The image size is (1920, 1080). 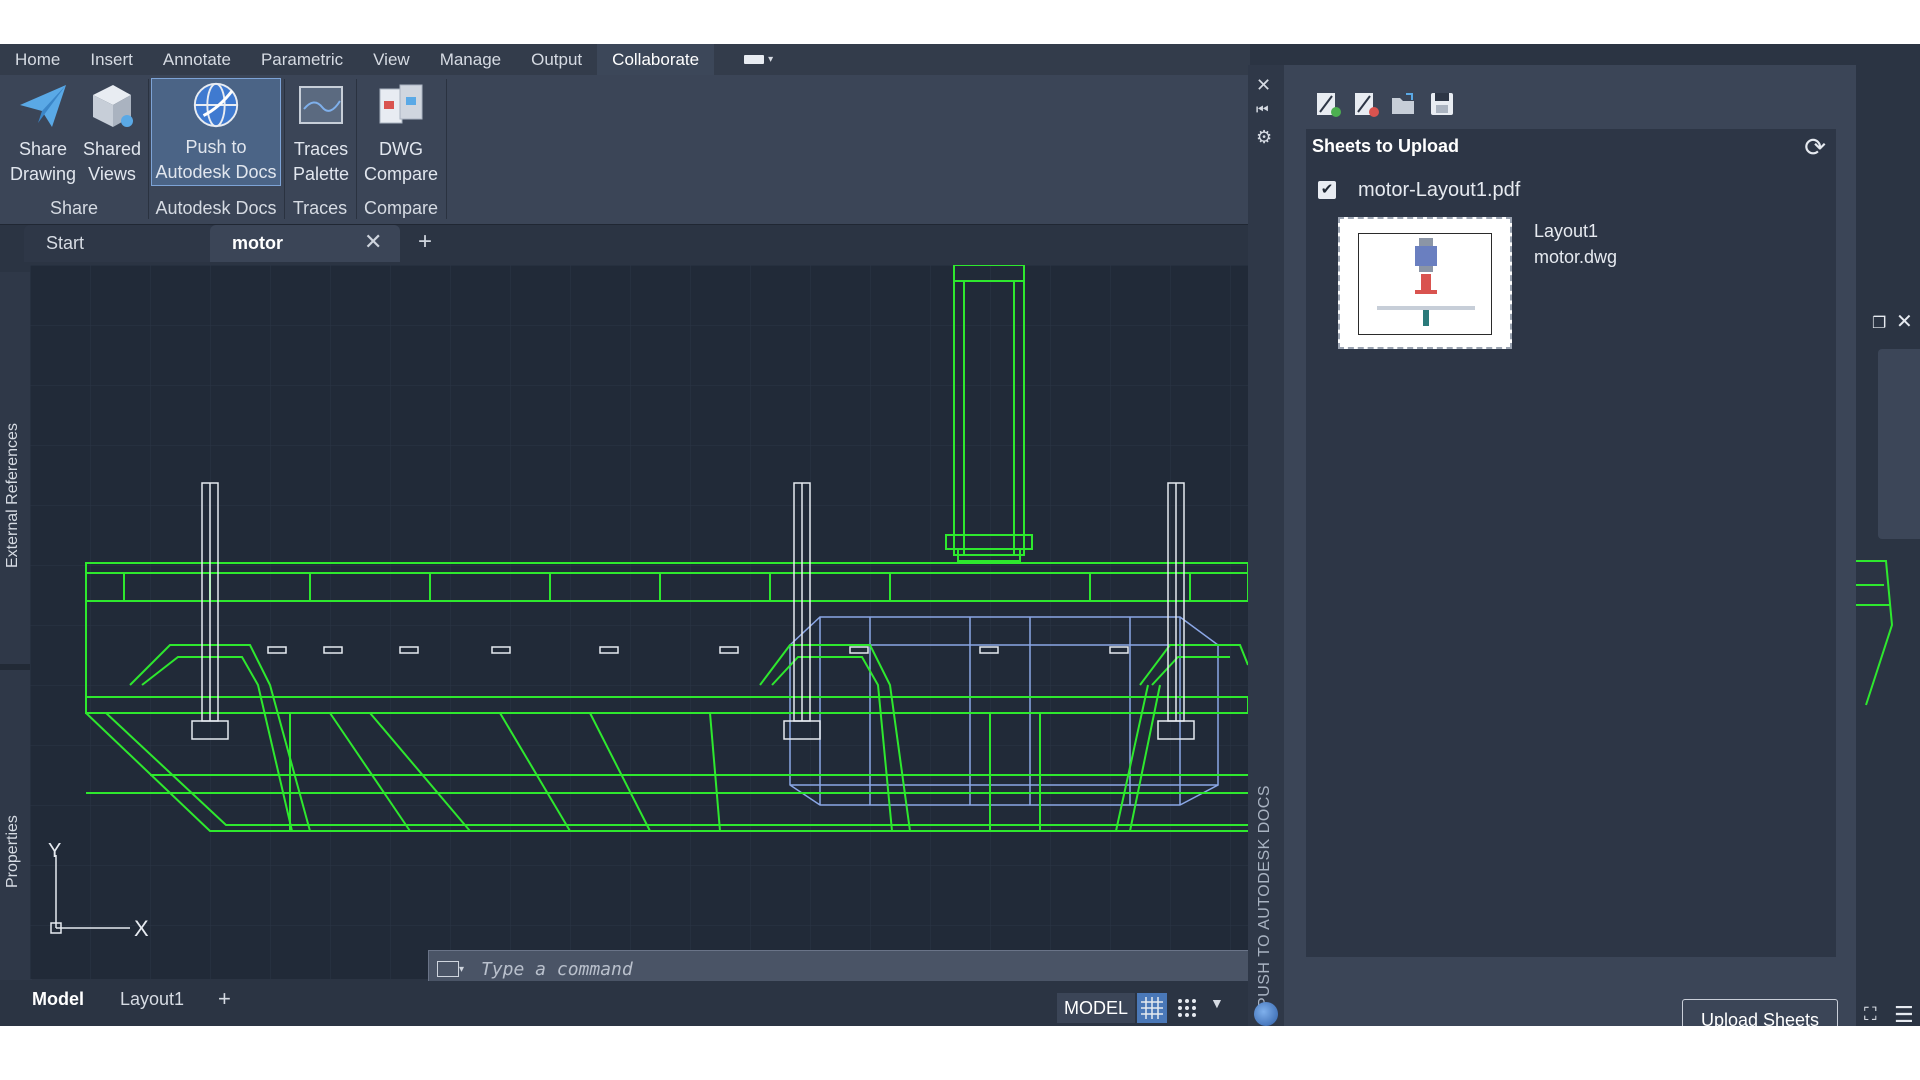 I want to click on tab-view: View, so click(x=391, y=59).